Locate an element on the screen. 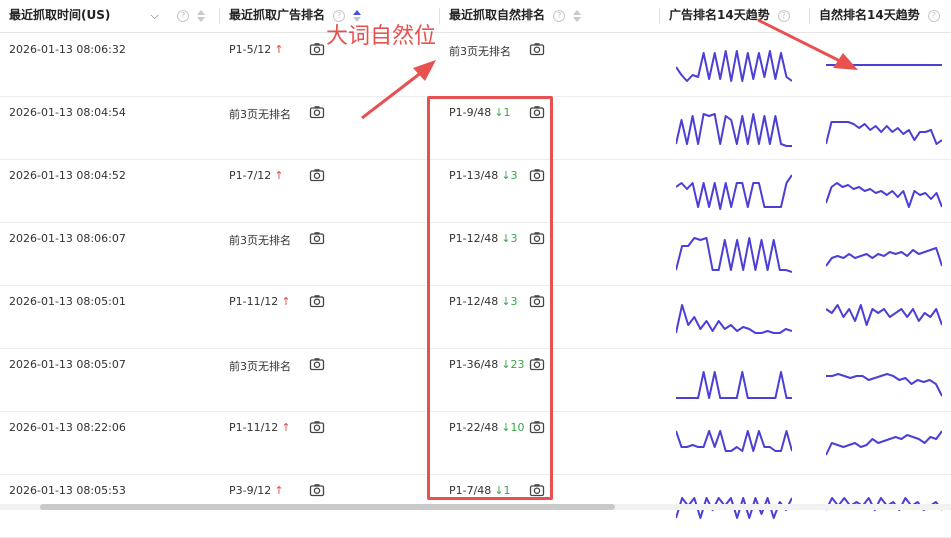  horizontal-scrollbar is located at coordinates (475, 507).